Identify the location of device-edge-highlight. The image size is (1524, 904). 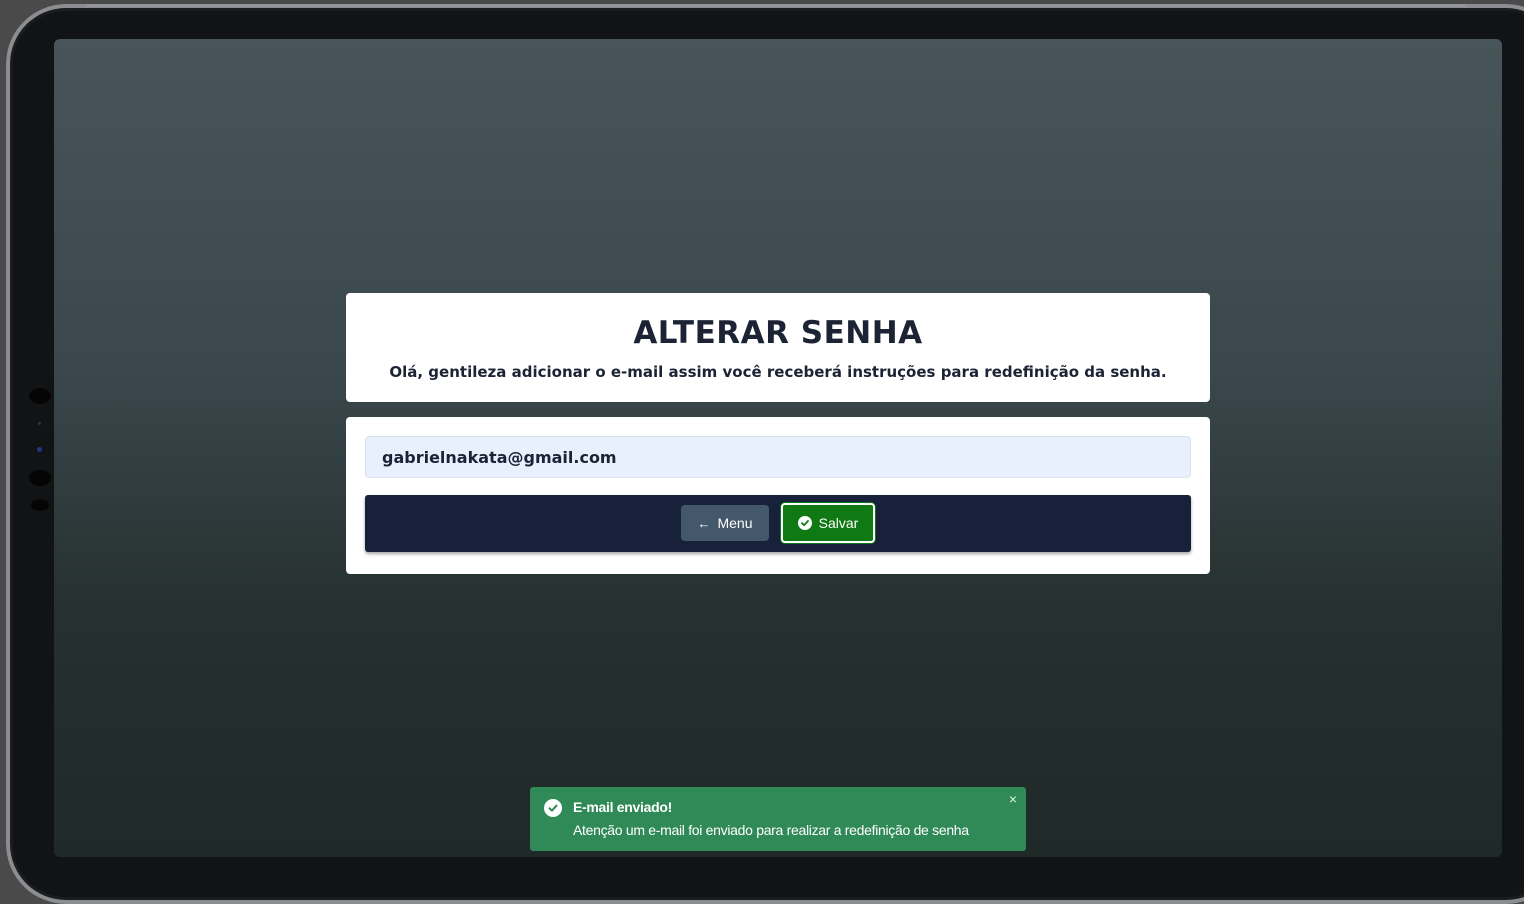
(776, 5).